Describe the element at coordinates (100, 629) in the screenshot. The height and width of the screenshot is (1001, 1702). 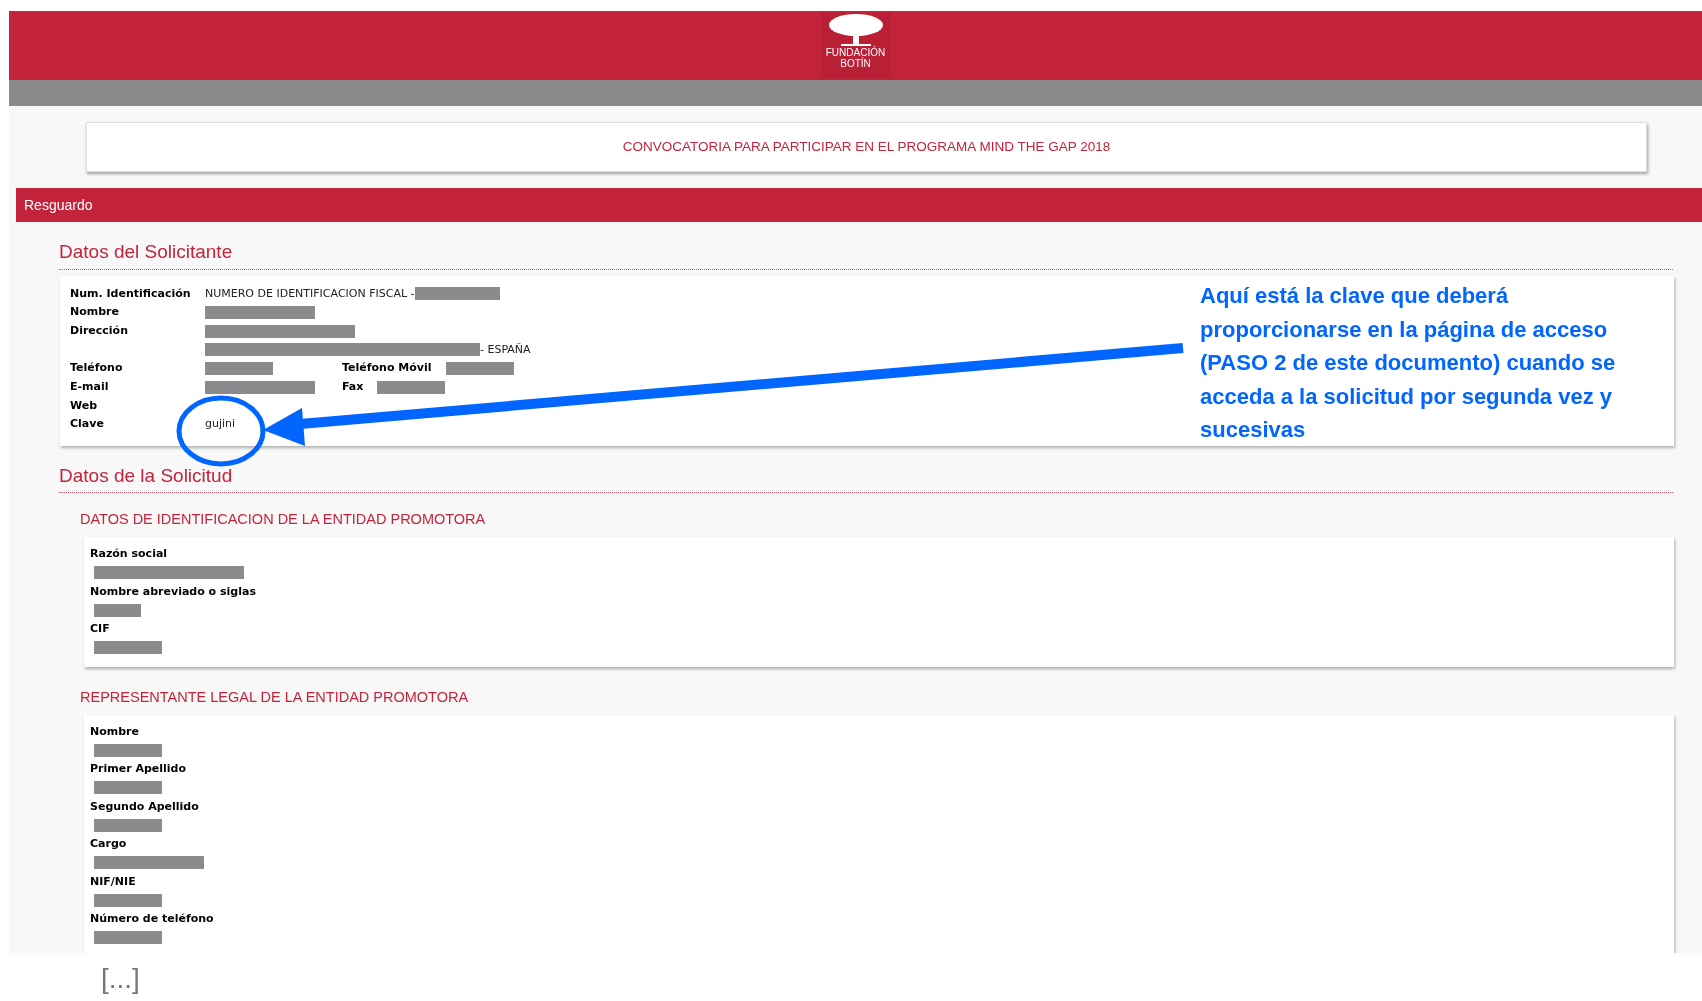
I see `field-label: CIF` at that location.